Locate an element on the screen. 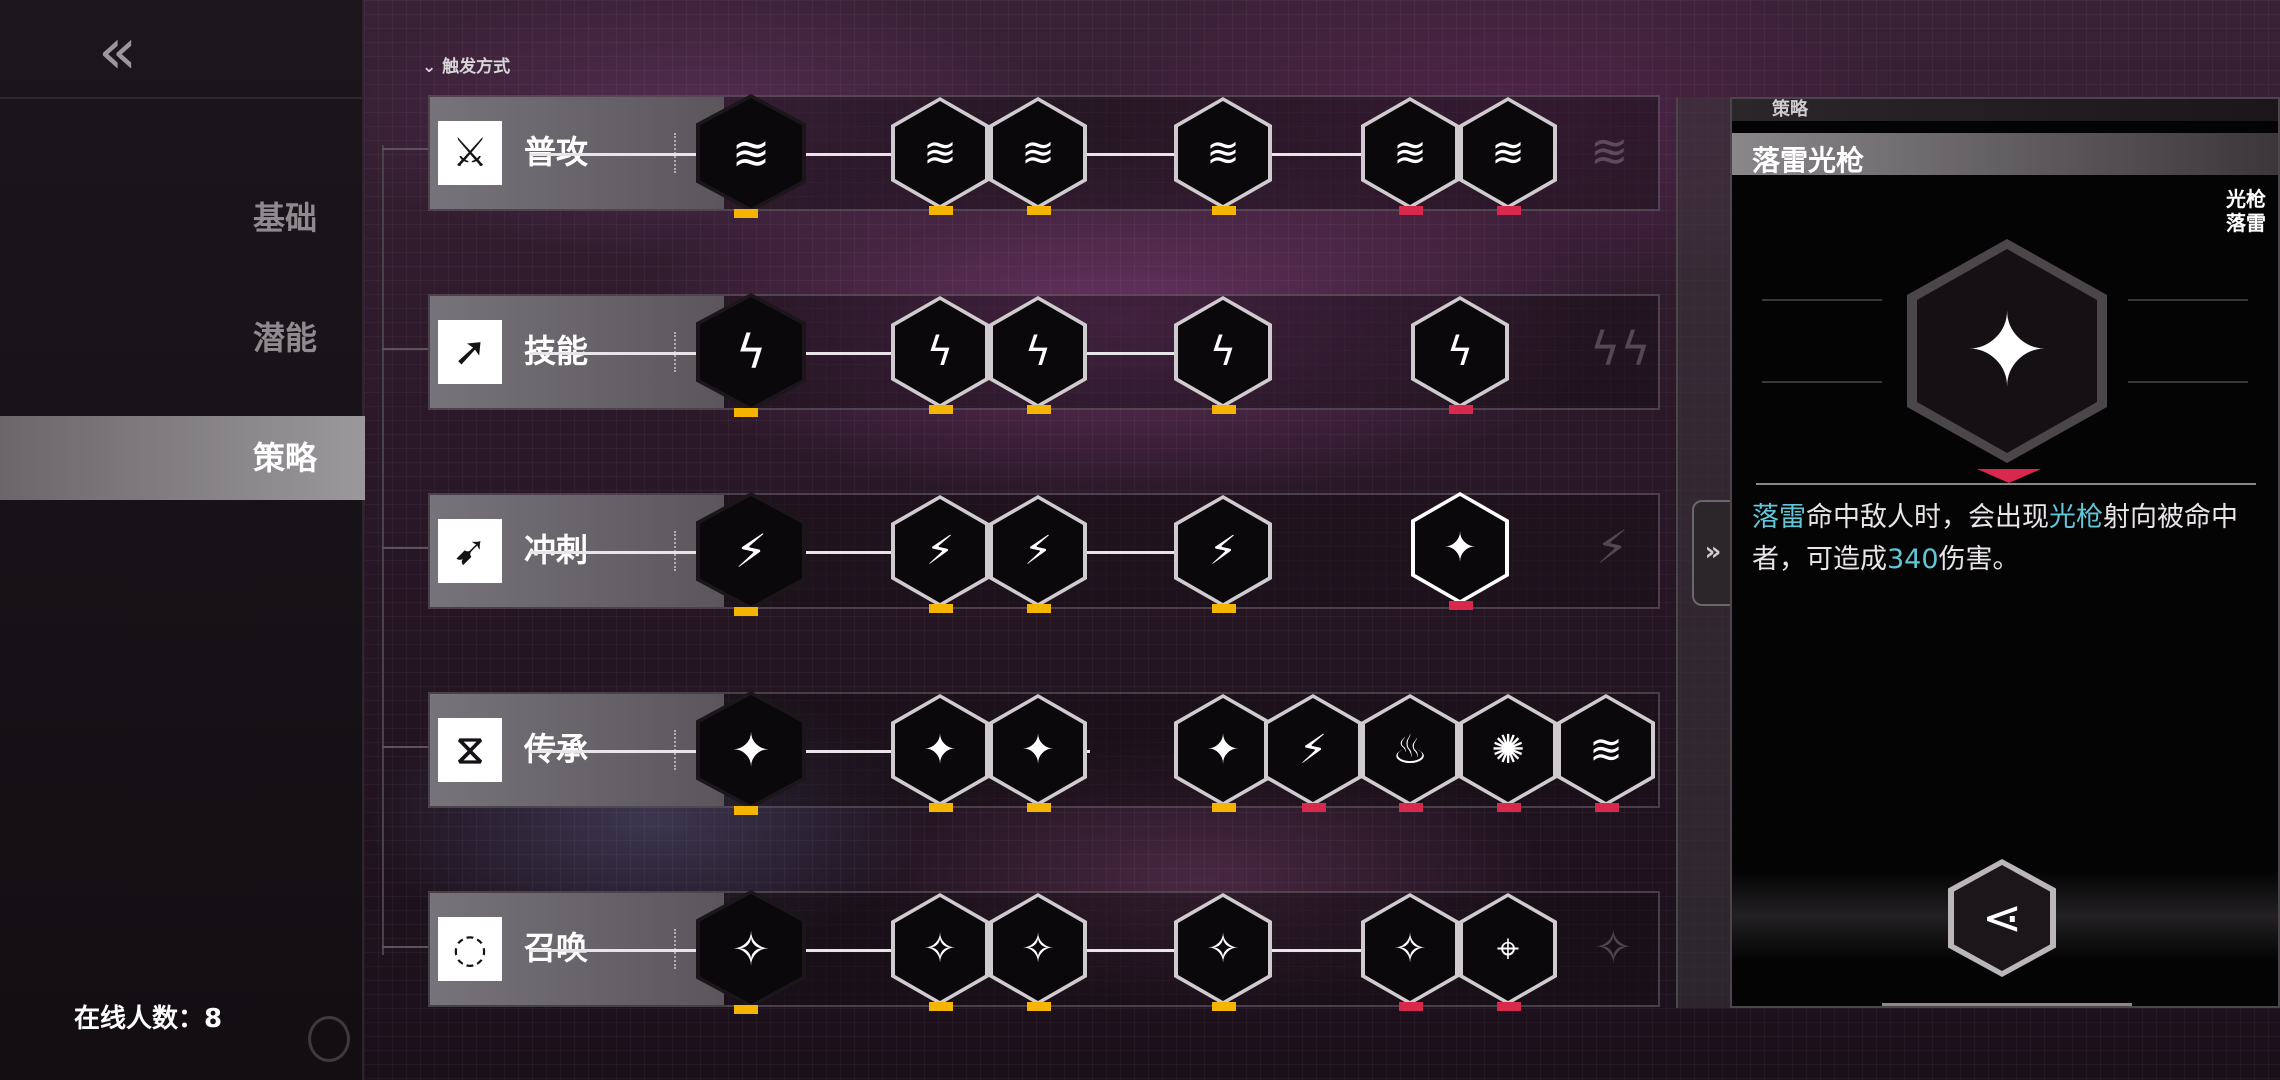  locked-star-icon: ✧ is located at coordinates (1613, 947).